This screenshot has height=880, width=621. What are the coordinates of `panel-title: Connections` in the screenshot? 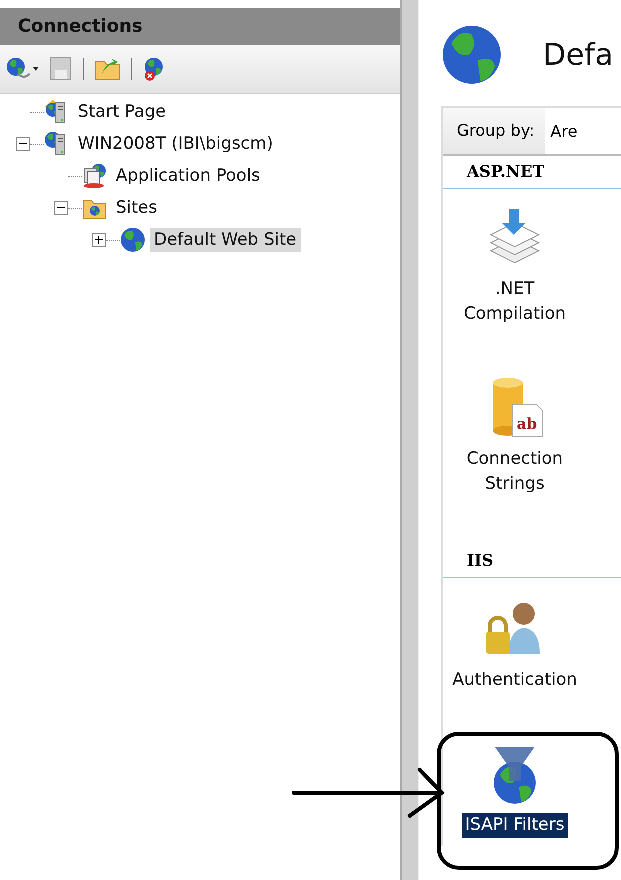 It's located at (80, 26).